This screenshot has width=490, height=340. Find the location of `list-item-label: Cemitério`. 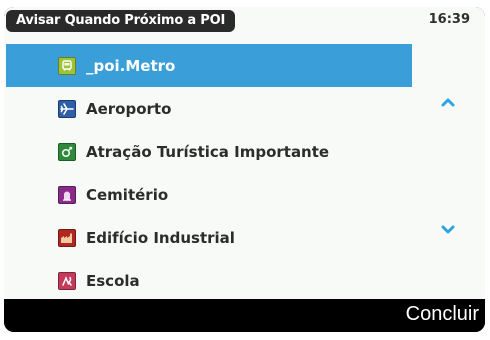

list-item-label: Cemitério is located at coordinates (127, 194).